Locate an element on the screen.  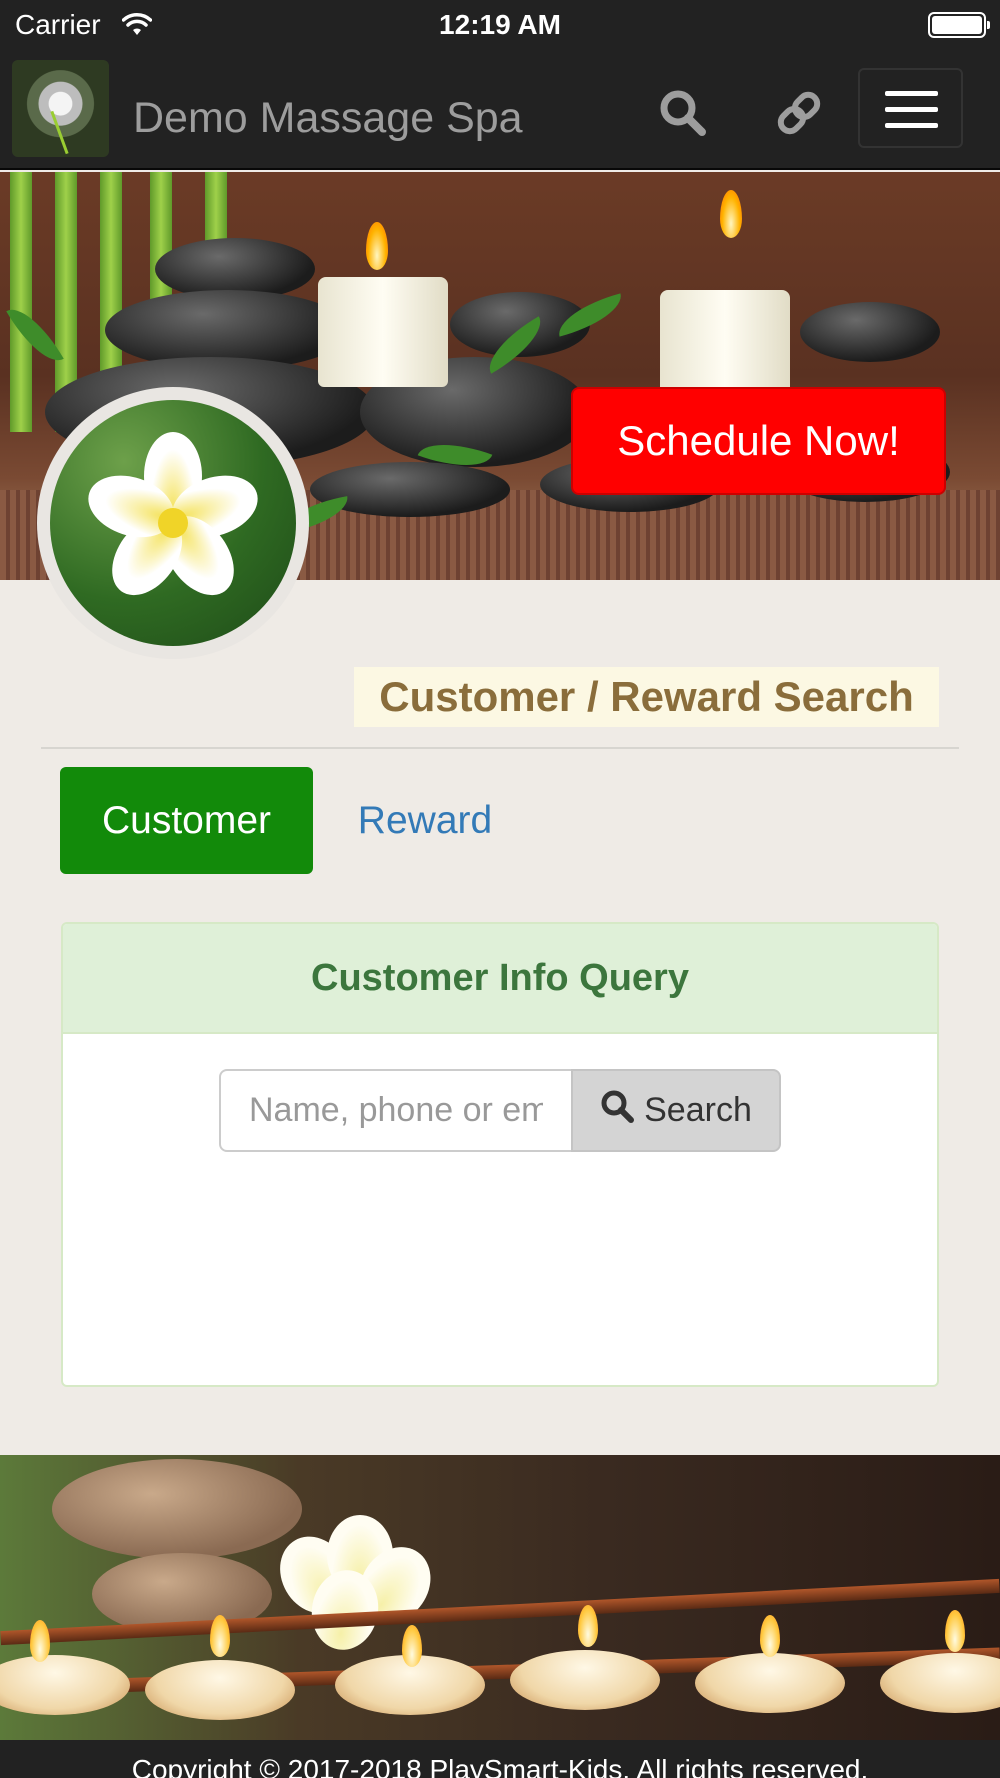
clock: 12:19 AM is located at coordinates (500, 24).